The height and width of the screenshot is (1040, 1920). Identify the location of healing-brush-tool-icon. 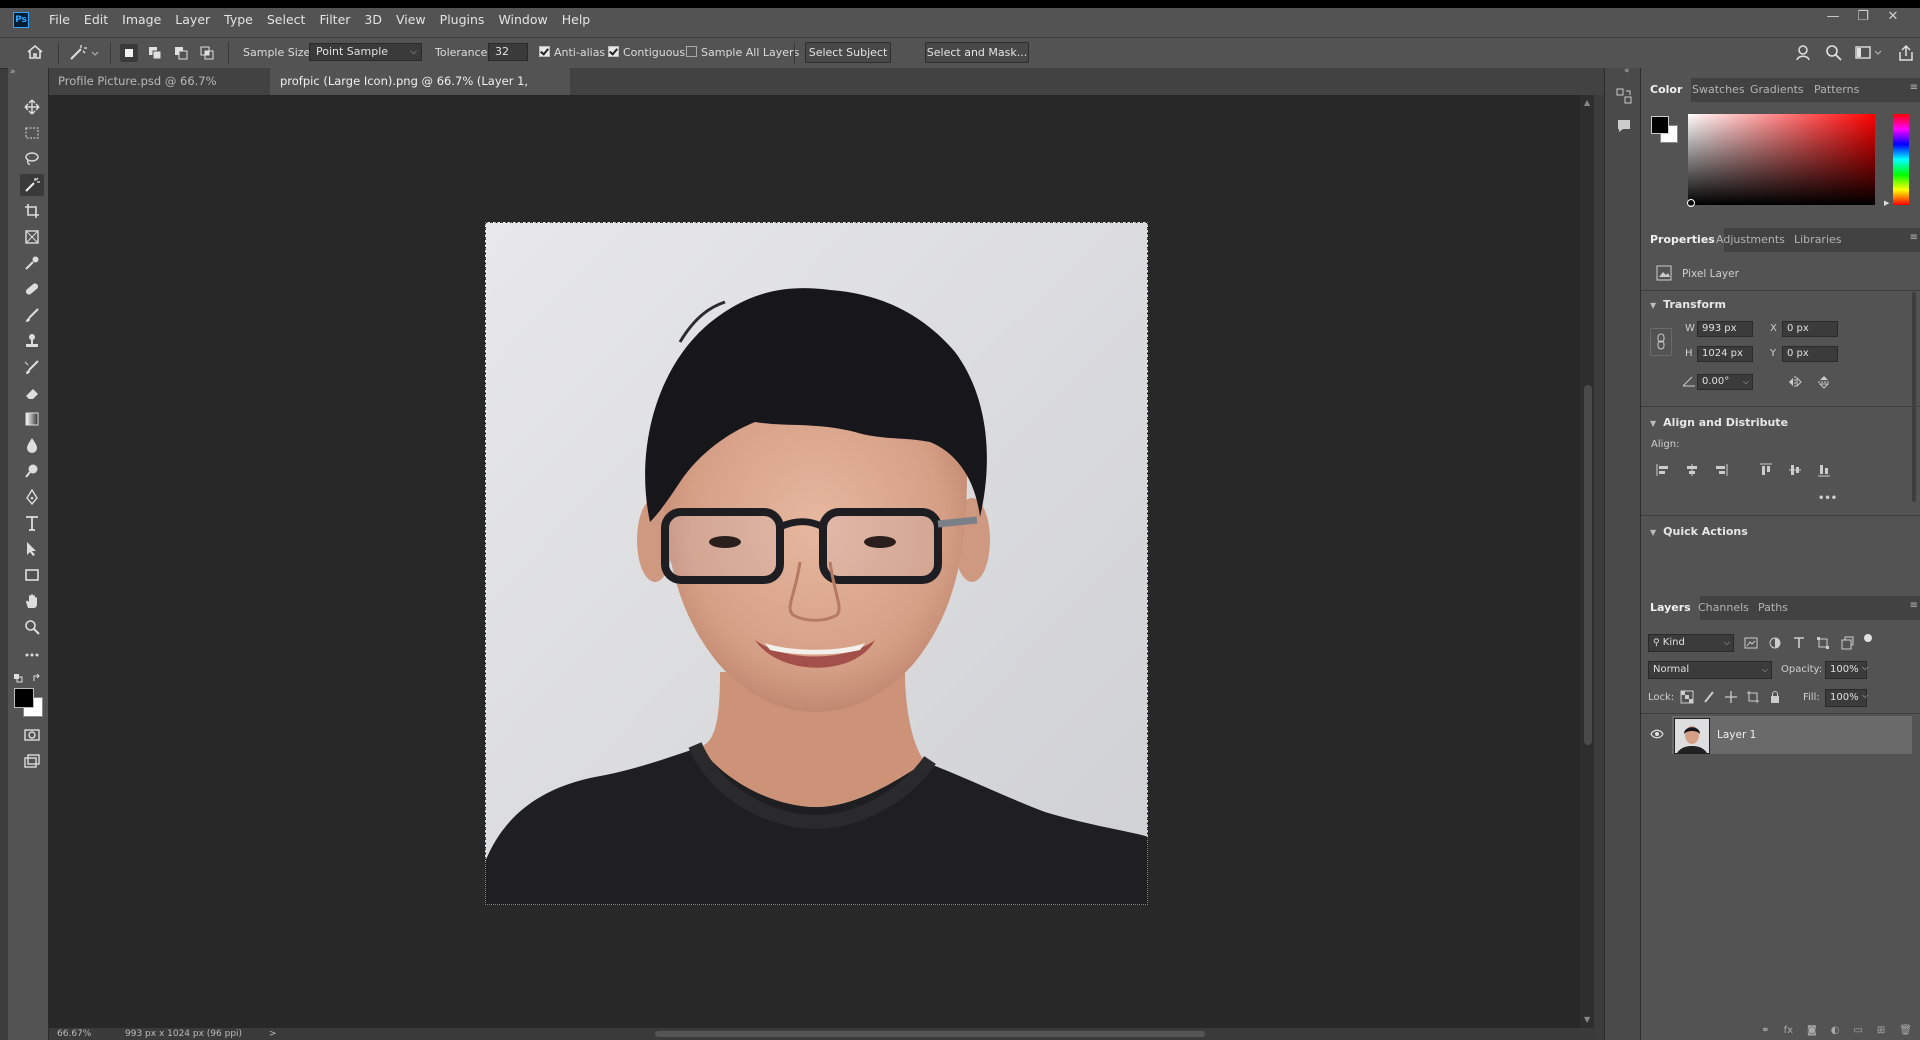
(32, 289).